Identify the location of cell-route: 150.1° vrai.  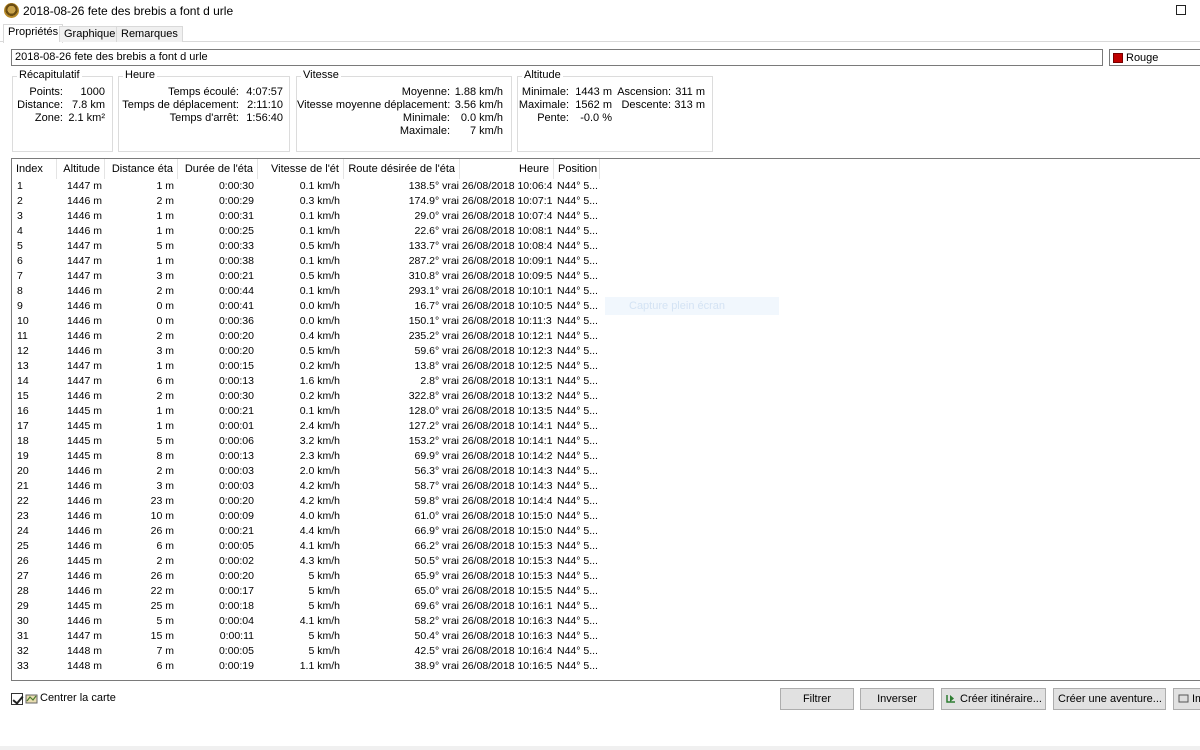
(433, 321).